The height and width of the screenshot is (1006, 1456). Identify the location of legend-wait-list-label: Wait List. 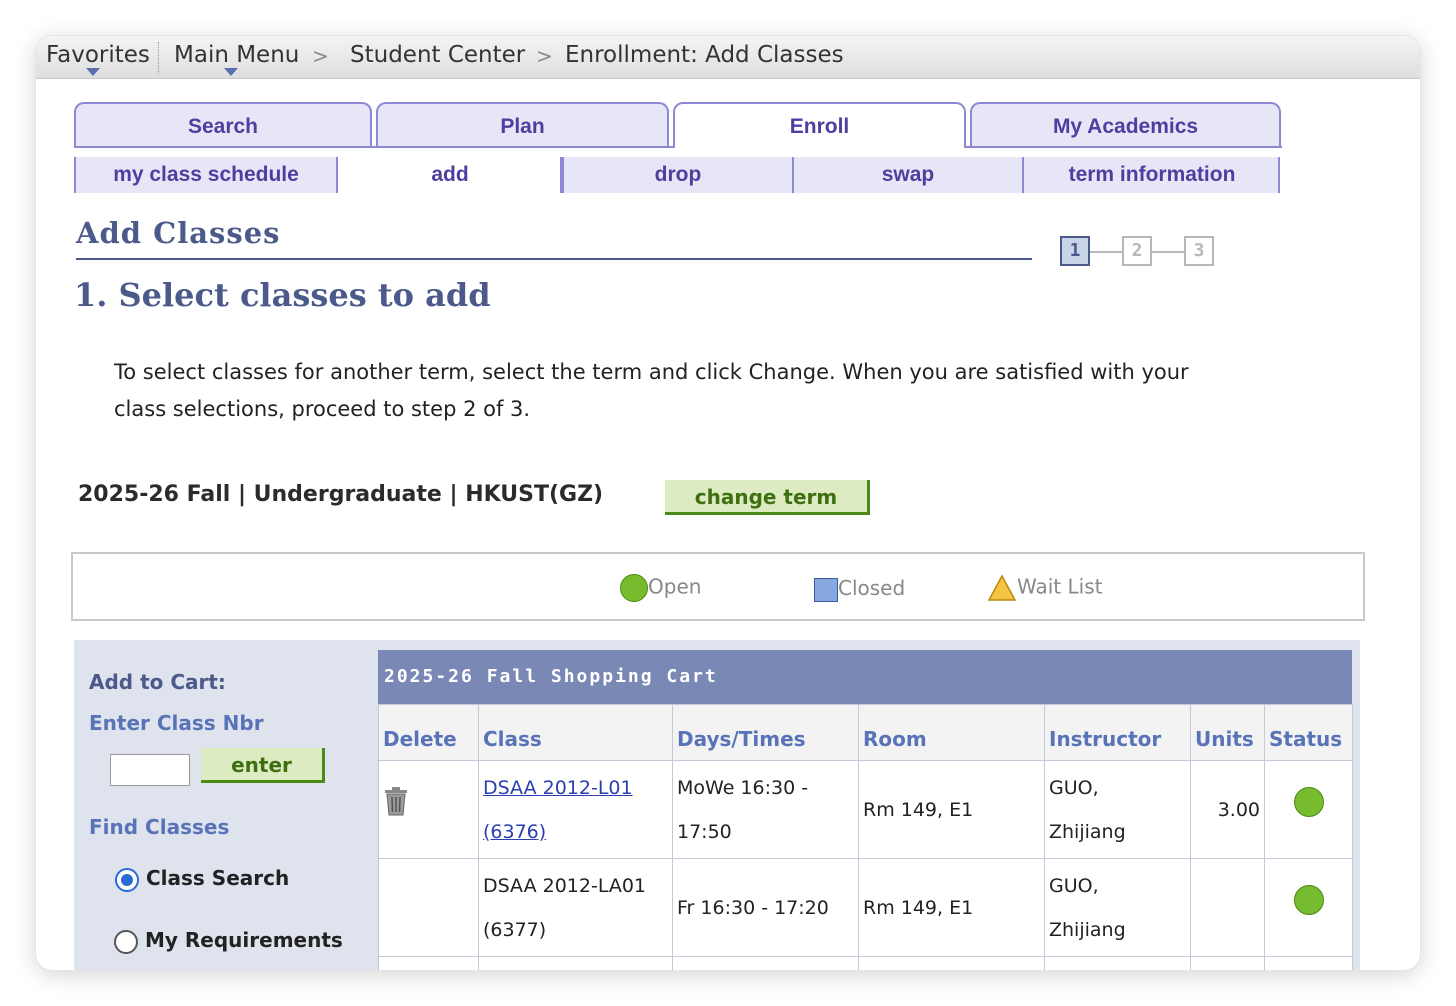
(1060, 586).